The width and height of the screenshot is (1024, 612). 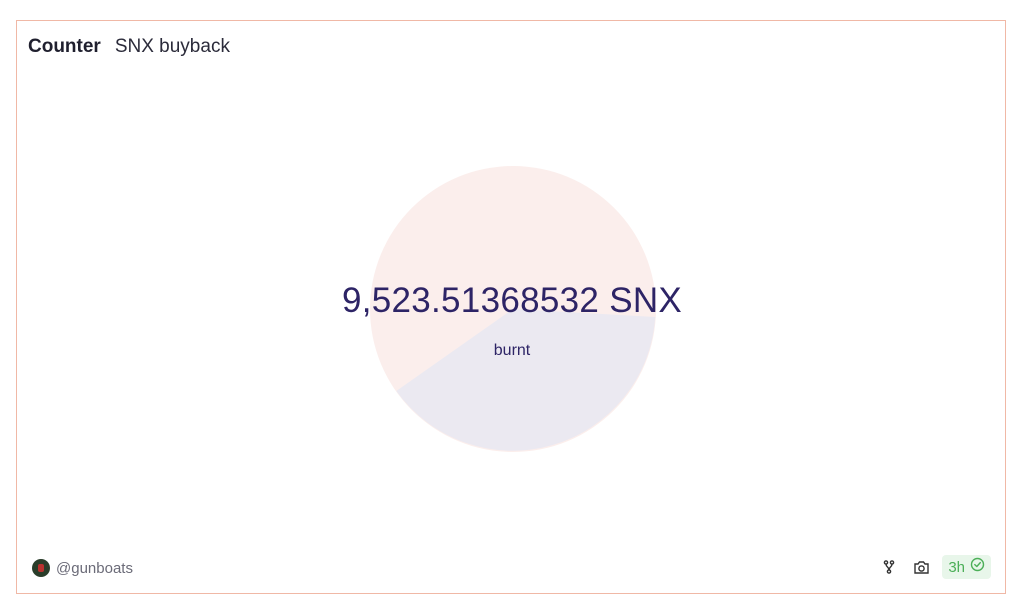 What do you see at coordinates (41, 568) in the screenshot?
I see `avatar` at bounding box center [41, 568].